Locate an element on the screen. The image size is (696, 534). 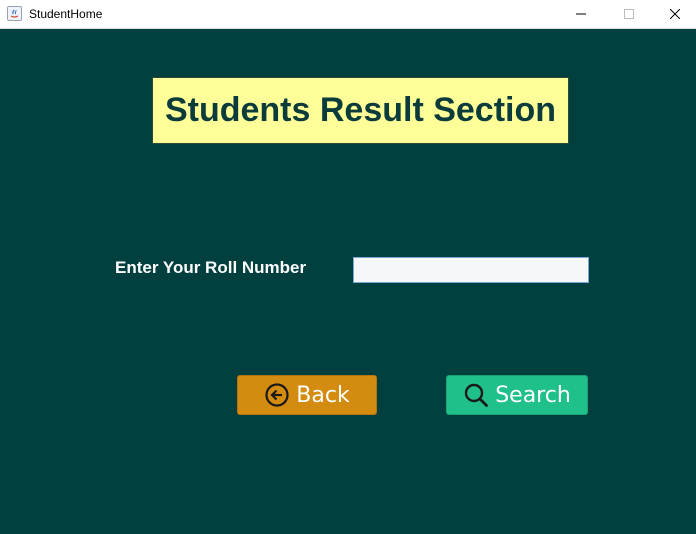
back-button: Back is located at coordinates (307, 395).